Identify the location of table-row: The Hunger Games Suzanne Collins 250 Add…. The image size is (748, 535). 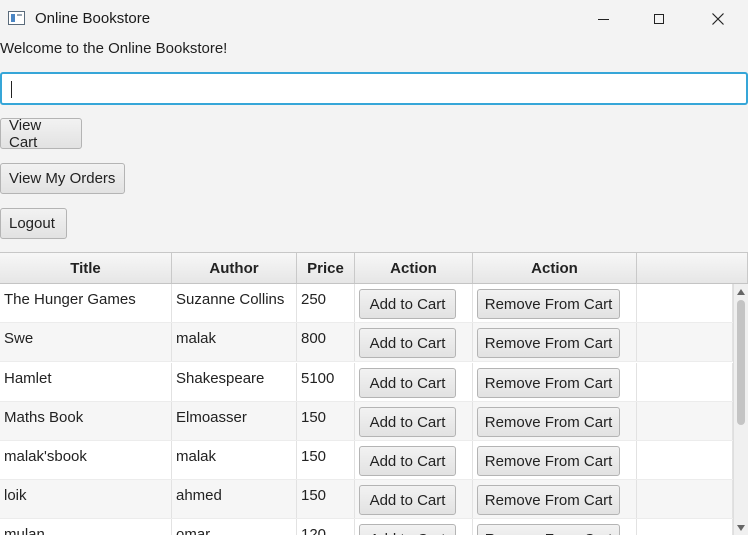
(366, 303).